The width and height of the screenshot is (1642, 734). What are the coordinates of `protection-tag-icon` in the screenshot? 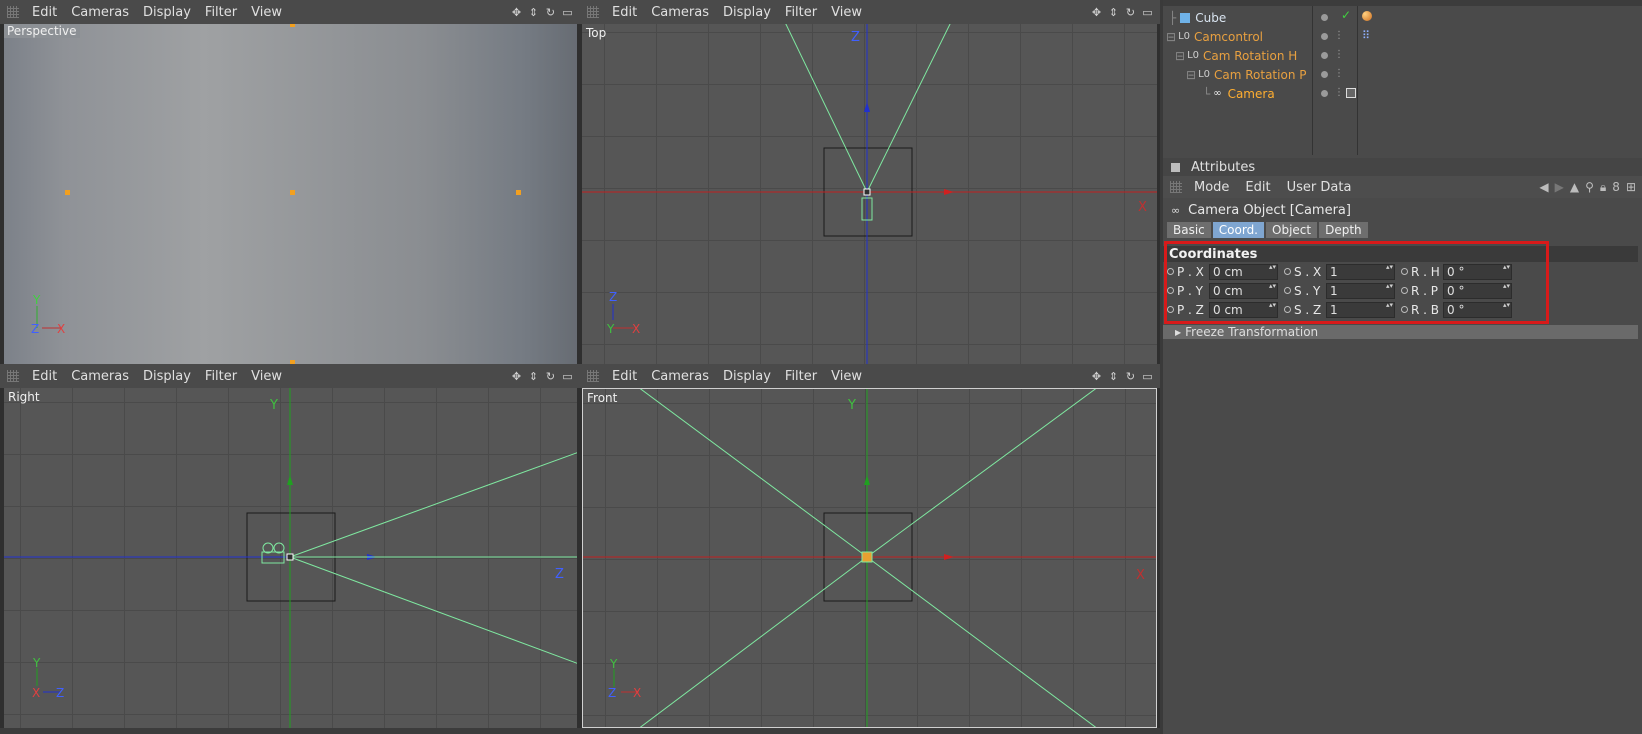 It's located at (1351, 93).